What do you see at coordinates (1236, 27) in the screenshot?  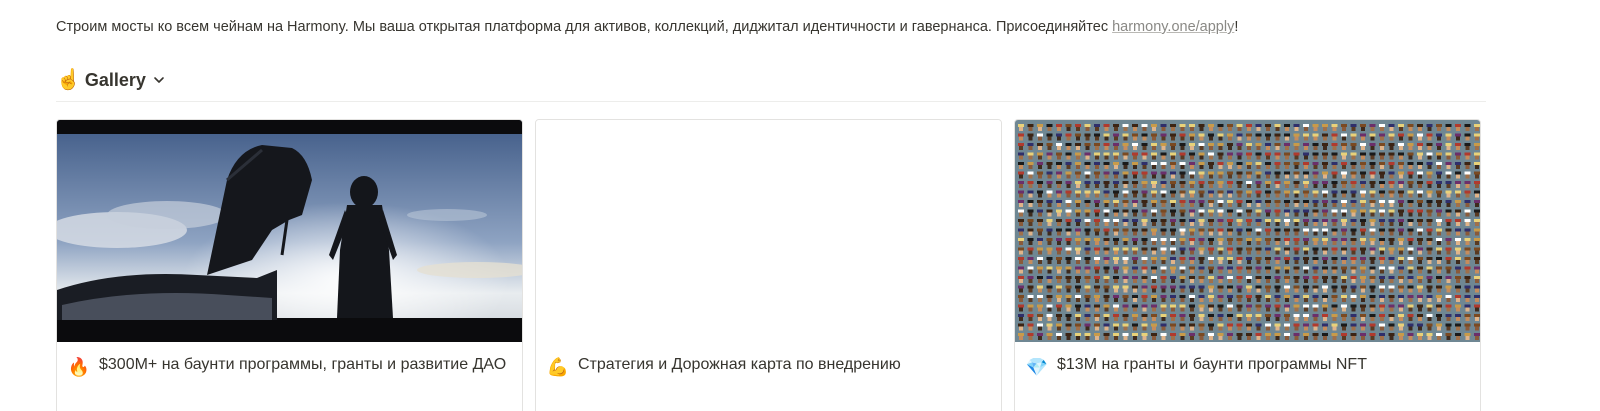 I see `intro-suffix: !` at bounding box center [1236, 27].